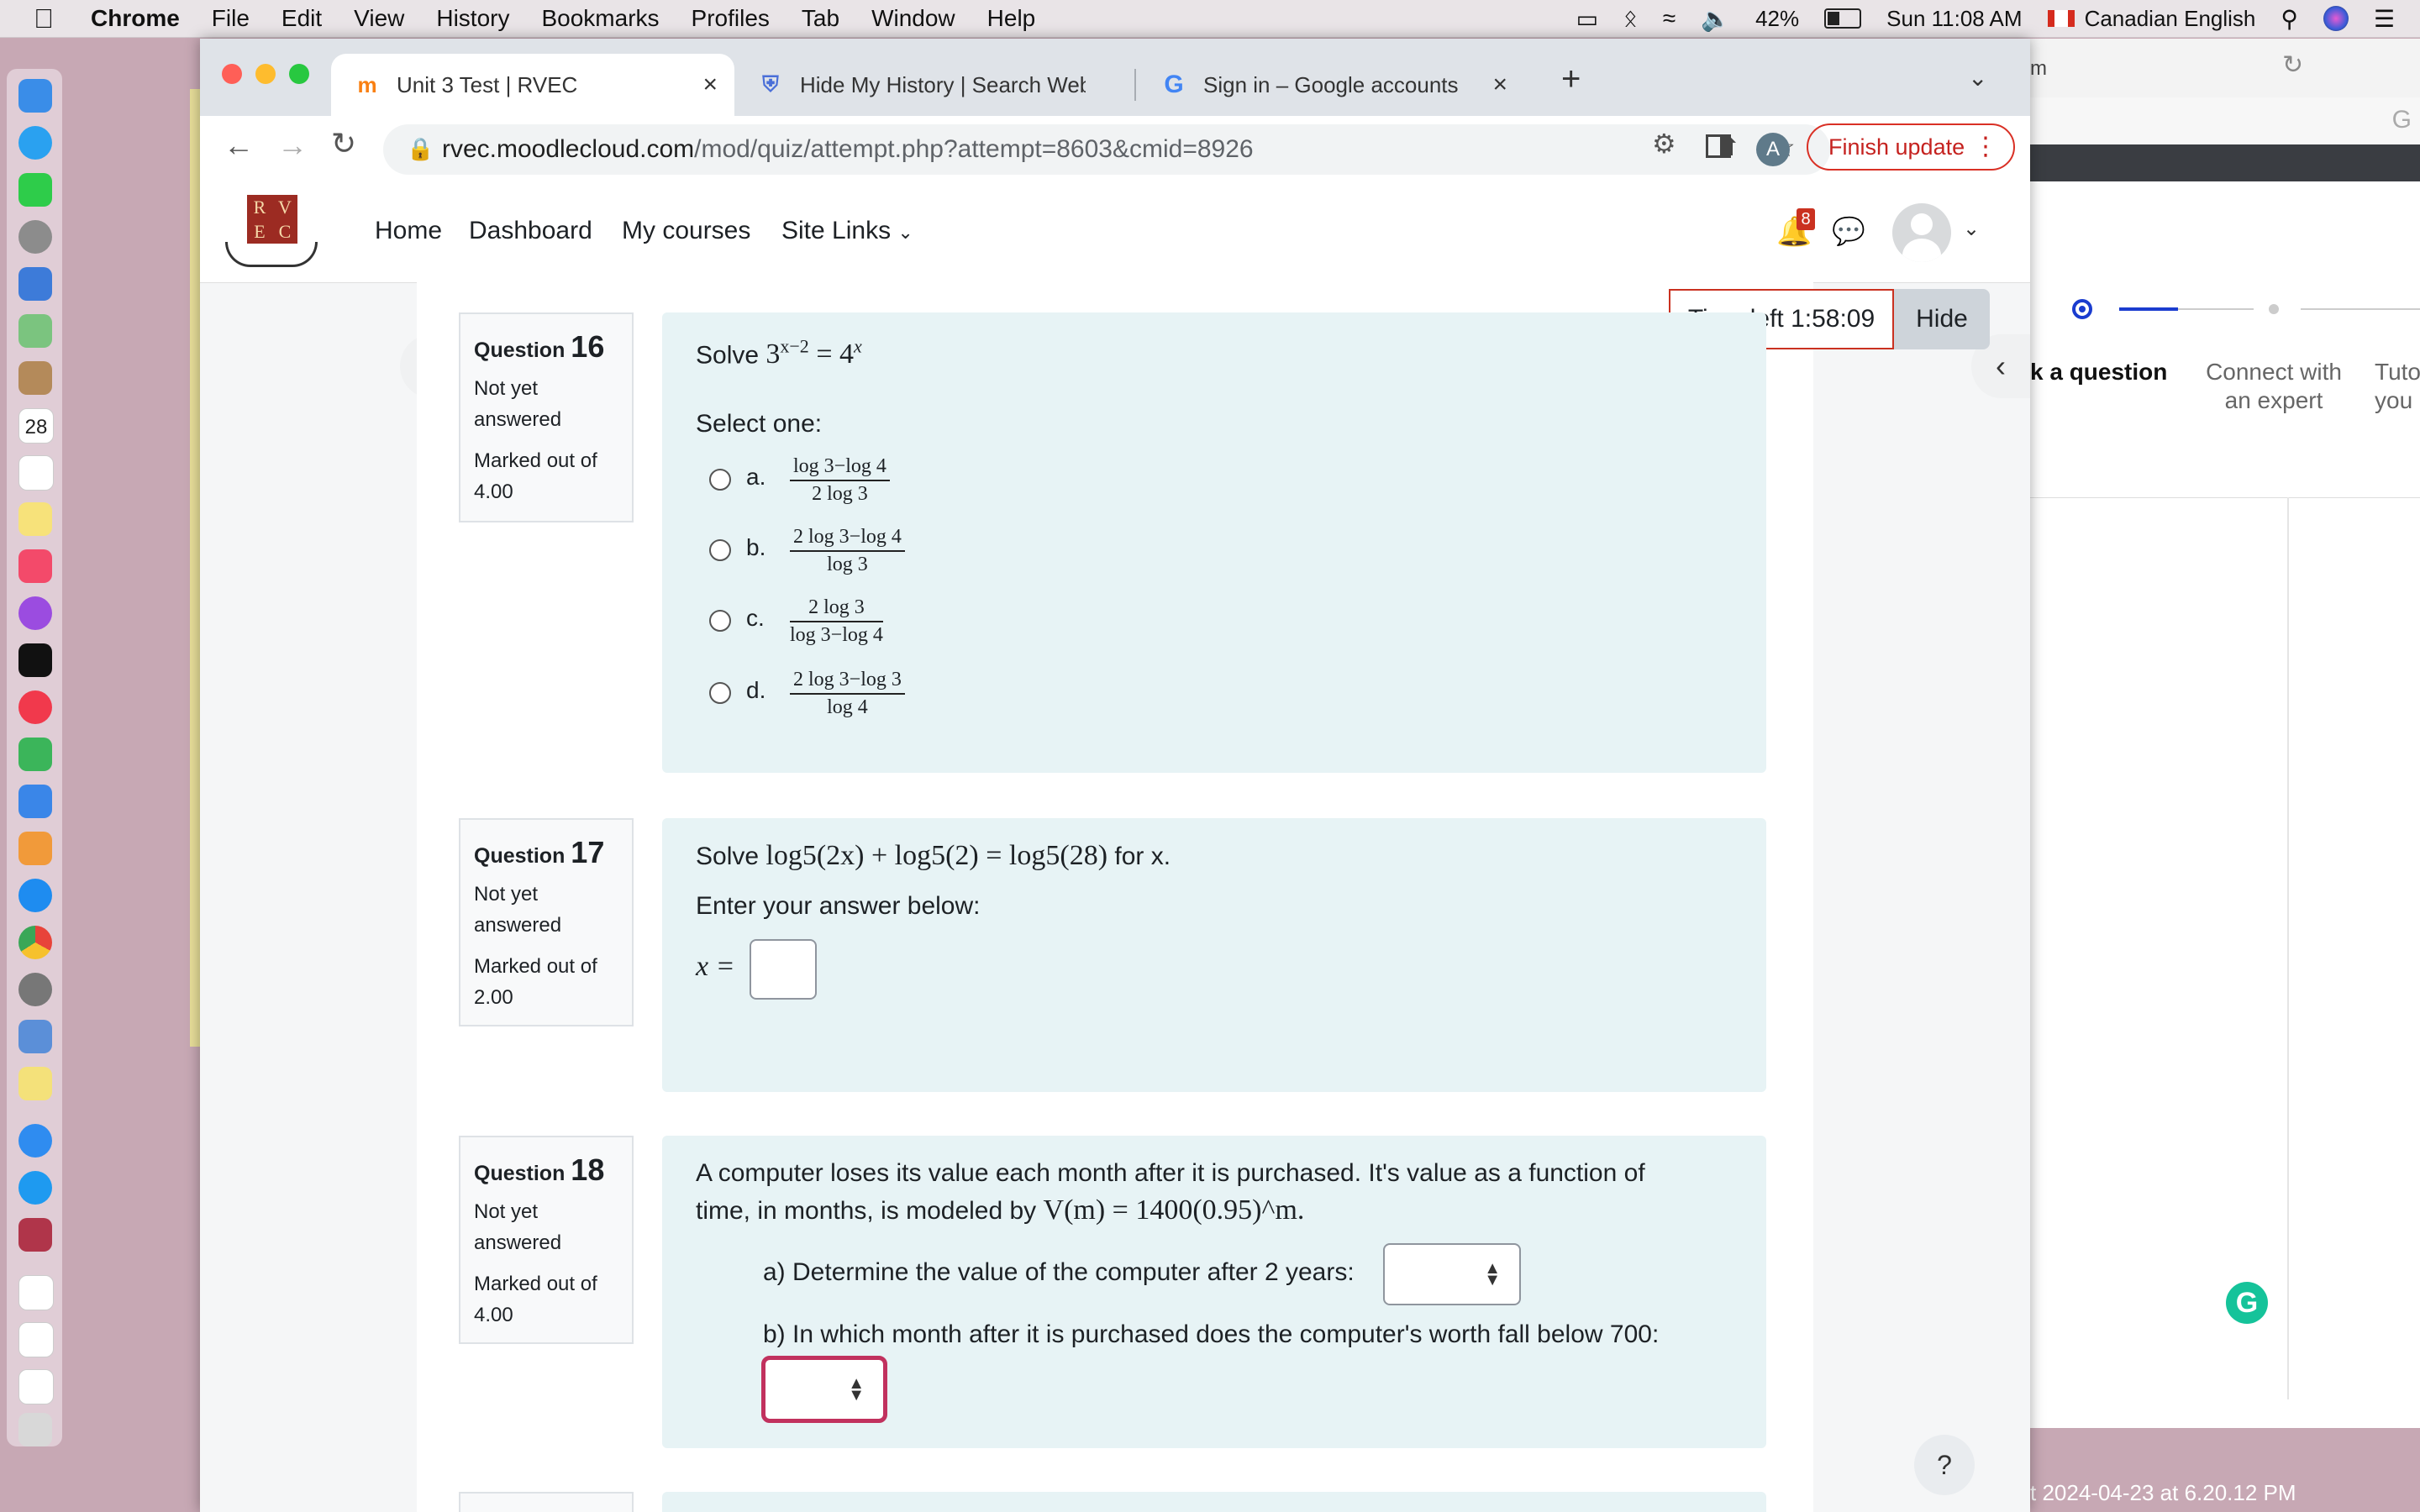 The height and width of the screenshot is (1512, 2420). What do you see at coordinates (35, 942) in the screenshot?
I see `chrome-icon` at bounding box center [35, 942].